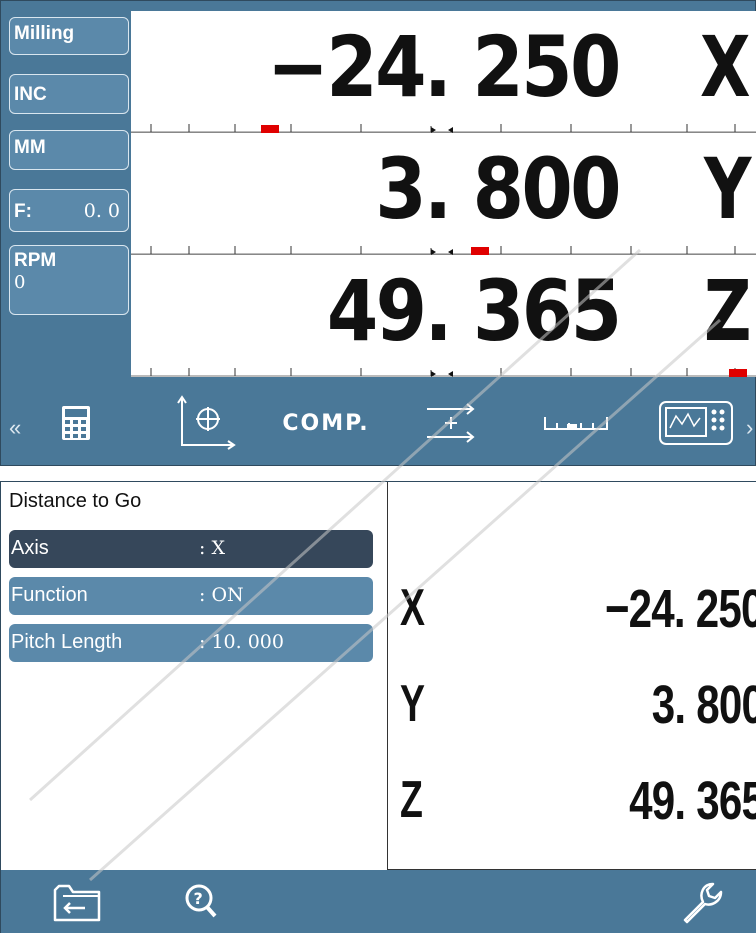  What do you see at coordinates (378, 901) in the screenshot?
I see `bottom-toolbar: ?` at bounding box center [378, 901].